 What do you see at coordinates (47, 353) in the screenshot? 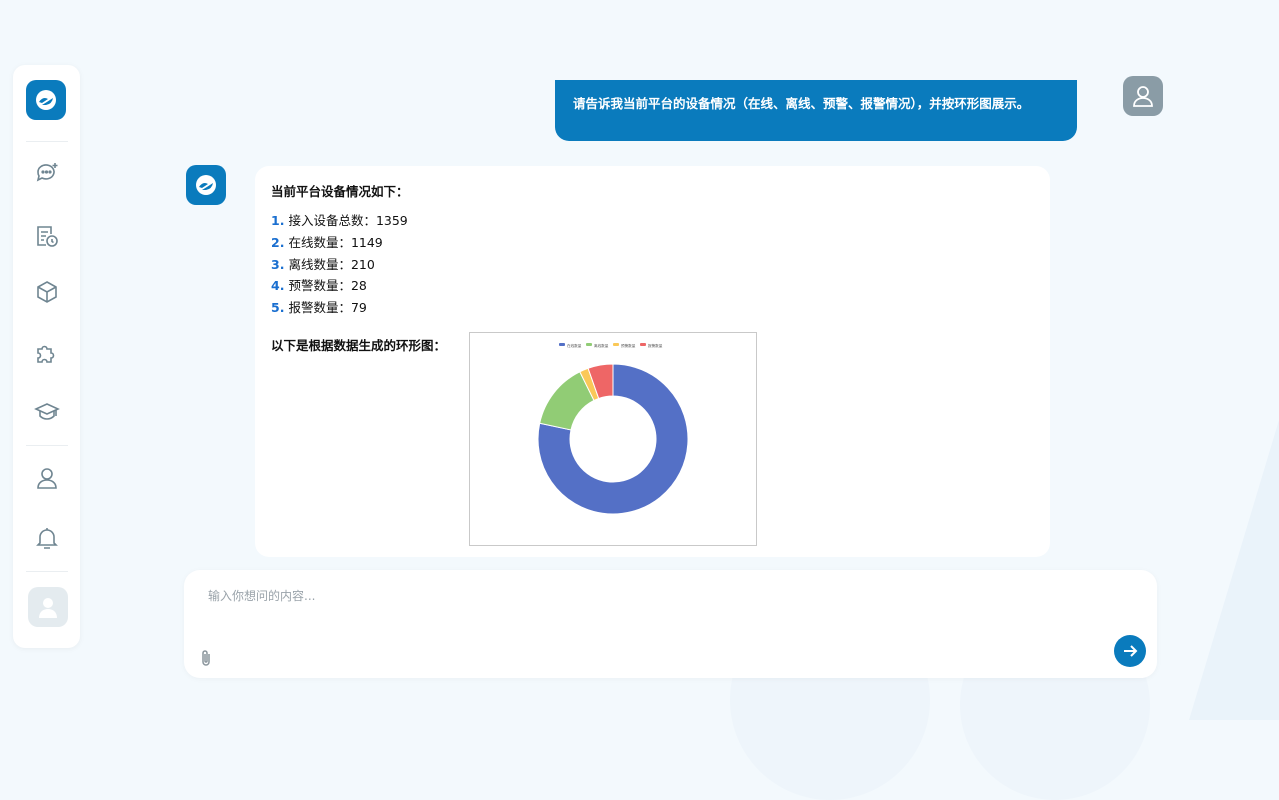
I see `plugin-icon` at bounding box center [47, 353].